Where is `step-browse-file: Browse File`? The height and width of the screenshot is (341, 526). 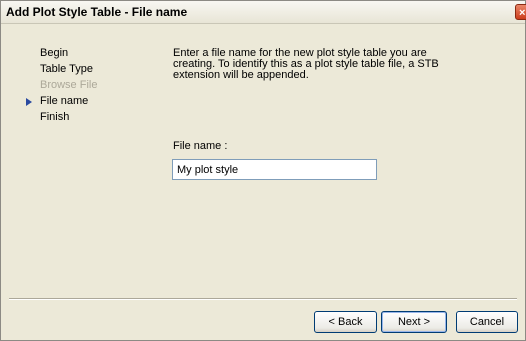 step-browse-file: Browse File is located at coordinates (76, 86).